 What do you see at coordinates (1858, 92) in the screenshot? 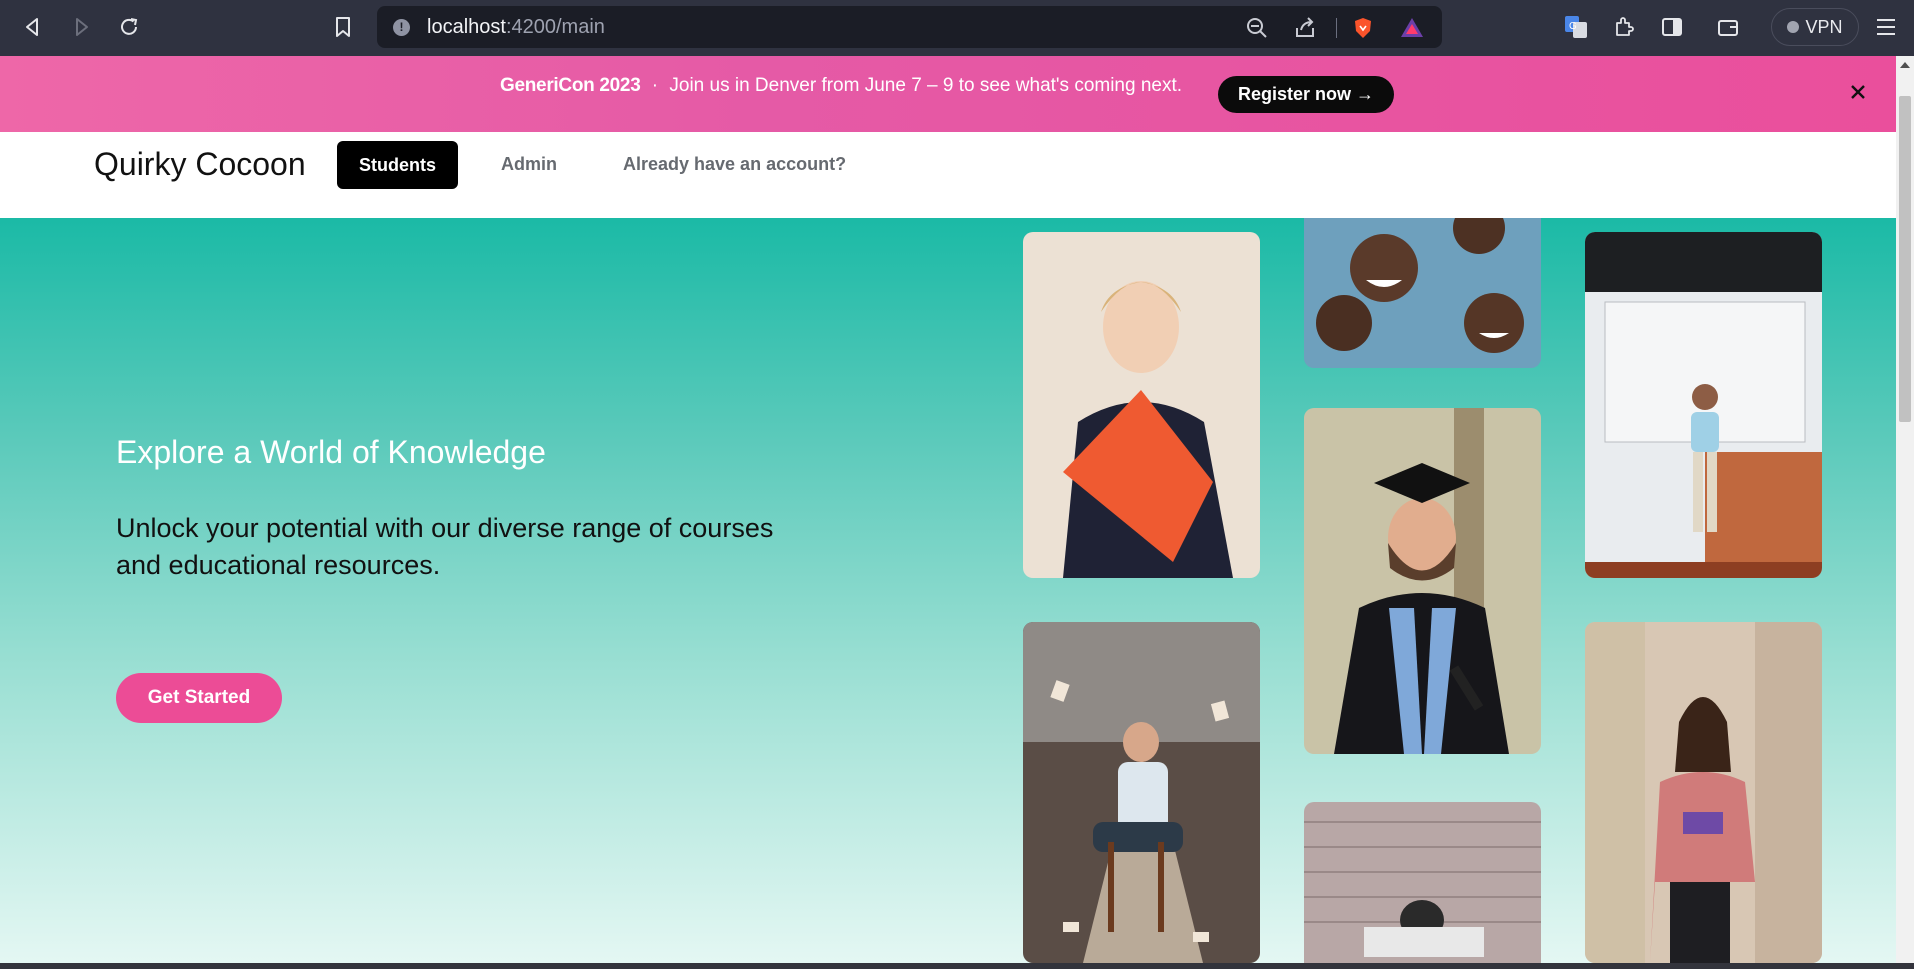
I see `close-icon` at bounding box center [1858, 92].